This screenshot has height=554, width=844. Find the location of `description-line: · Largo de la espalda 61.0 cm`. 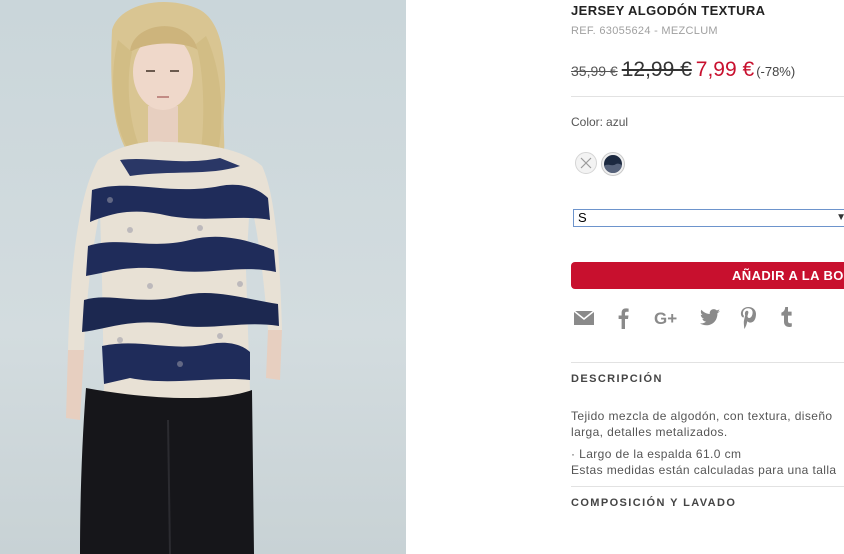

description-line: · Largo de la espalda 61.0 cm is located at coordinates (656, 454).